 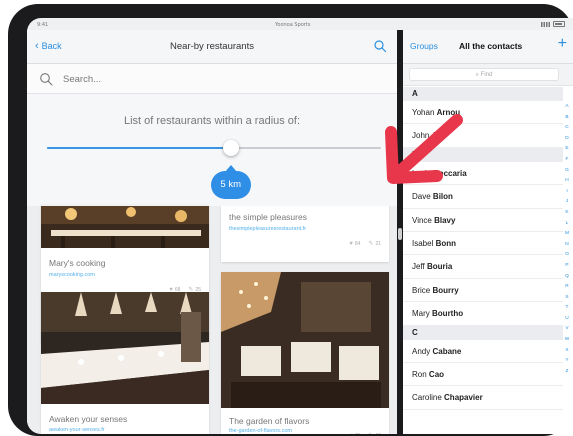 I want to click on index-letter: J, so click(x=567, y=202).